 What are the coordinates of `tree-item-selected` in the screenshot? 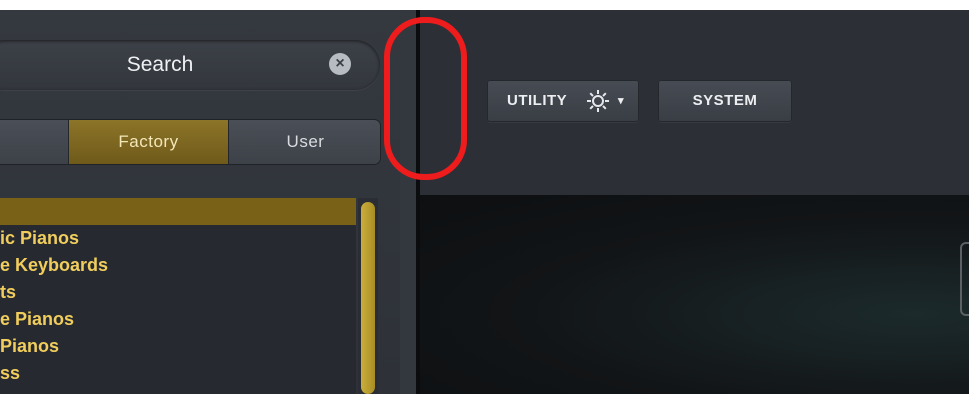 It's located at (178, 211).